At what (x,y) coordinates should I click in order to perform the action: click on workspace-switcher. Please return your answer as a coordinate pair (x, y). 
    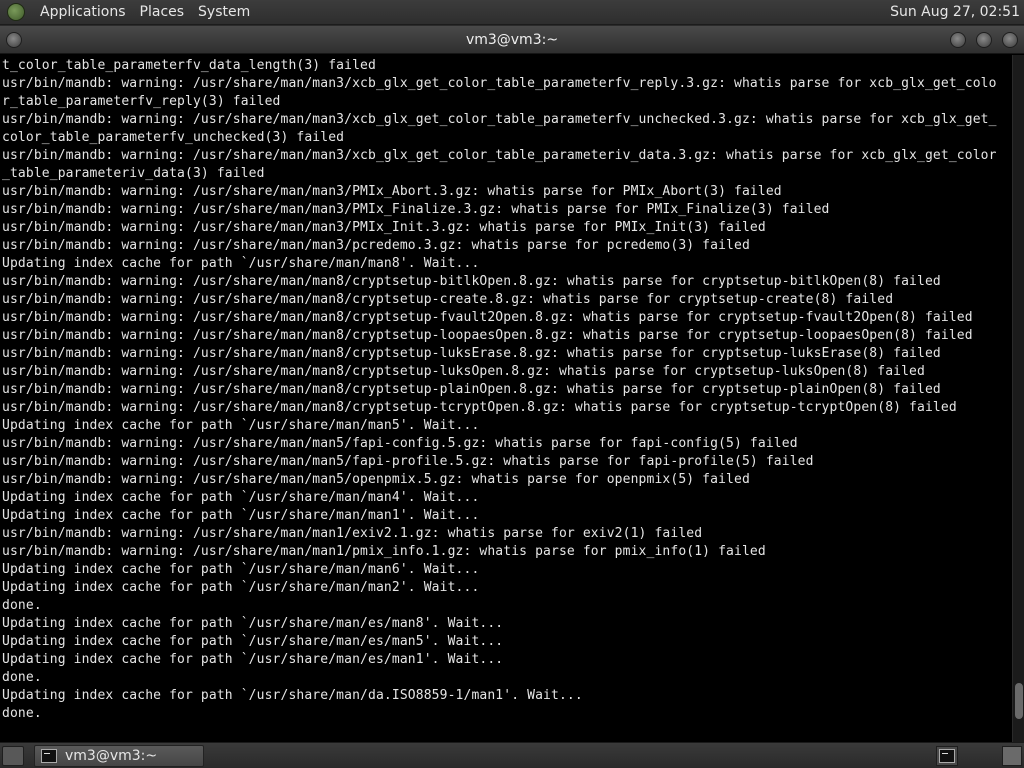
    Looking at the image, I should click on (1012, 756).